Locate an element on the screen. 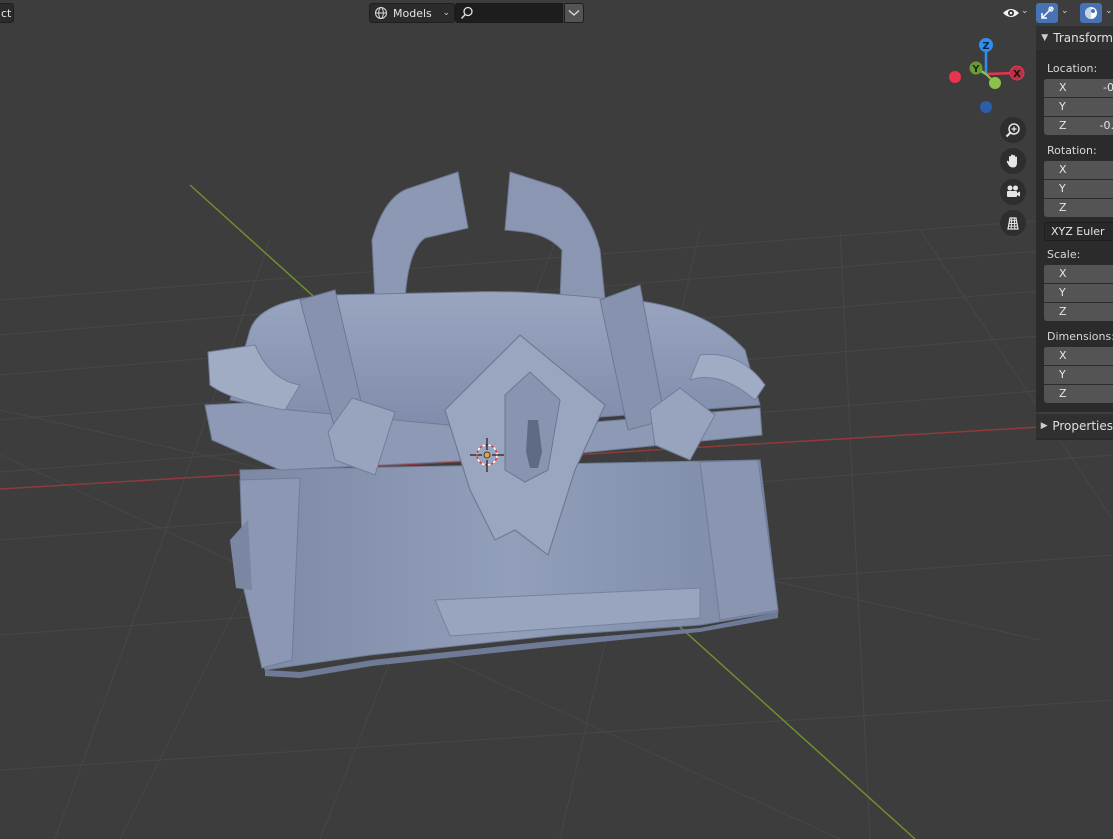 The image size is (1113, 839). hand-icon is located at coordinates (1011, 161).